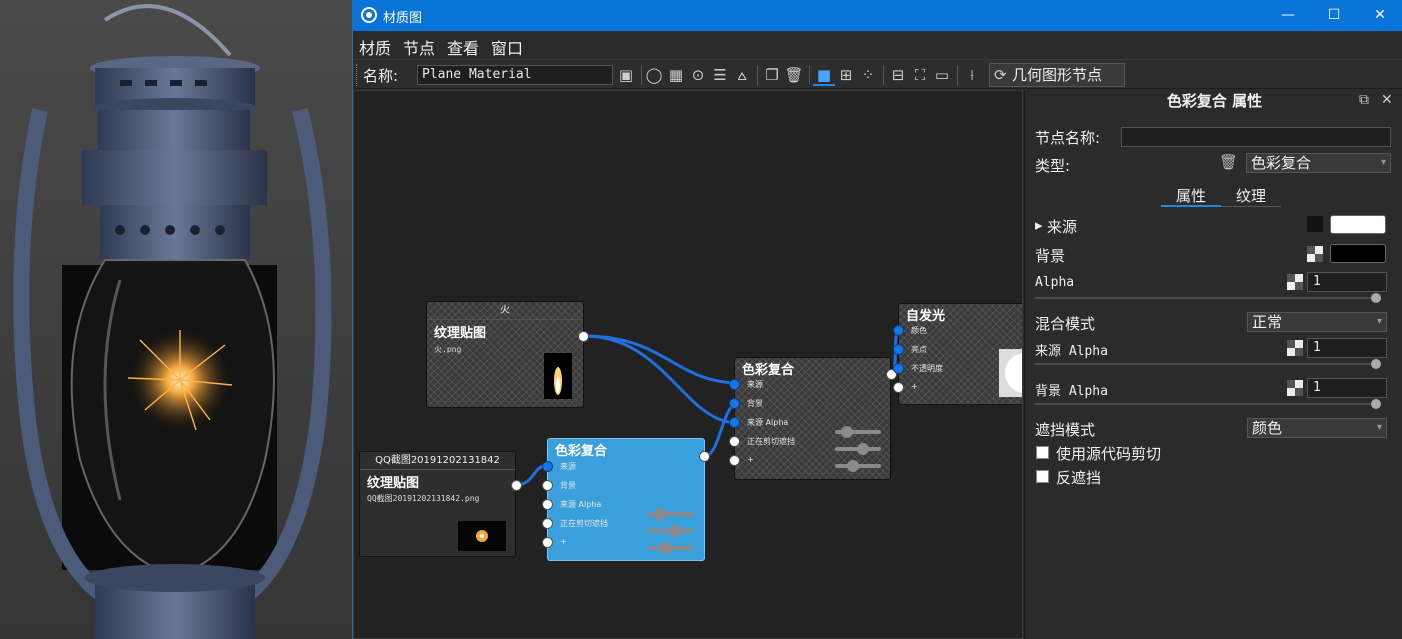 The width and height of the screenshot is (1402, 639). Describe the element at coordinates (1191, 196) in the screenshot. I see `tab-properties: 属性` at that location.